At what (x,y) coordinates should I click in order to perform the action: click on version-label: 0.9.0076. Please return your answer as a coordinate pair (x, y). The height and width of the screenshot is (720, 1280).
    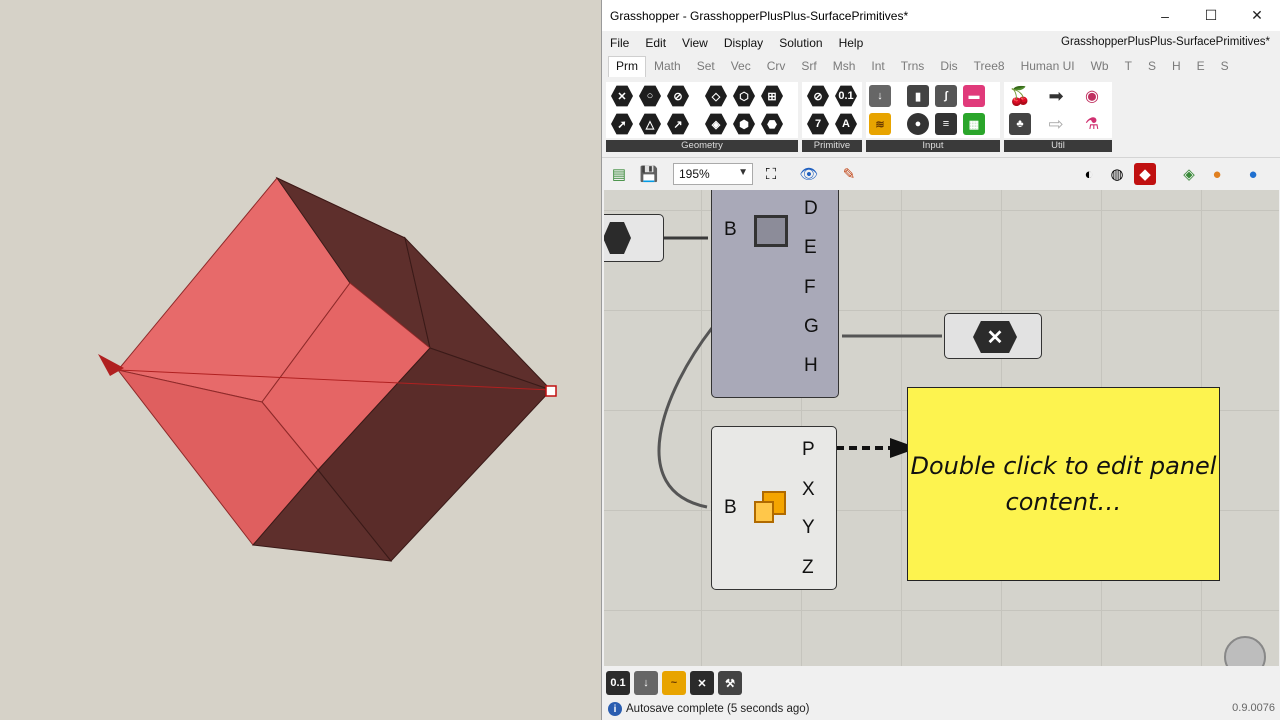
    Looking at the image, I should click on (1253, 708).